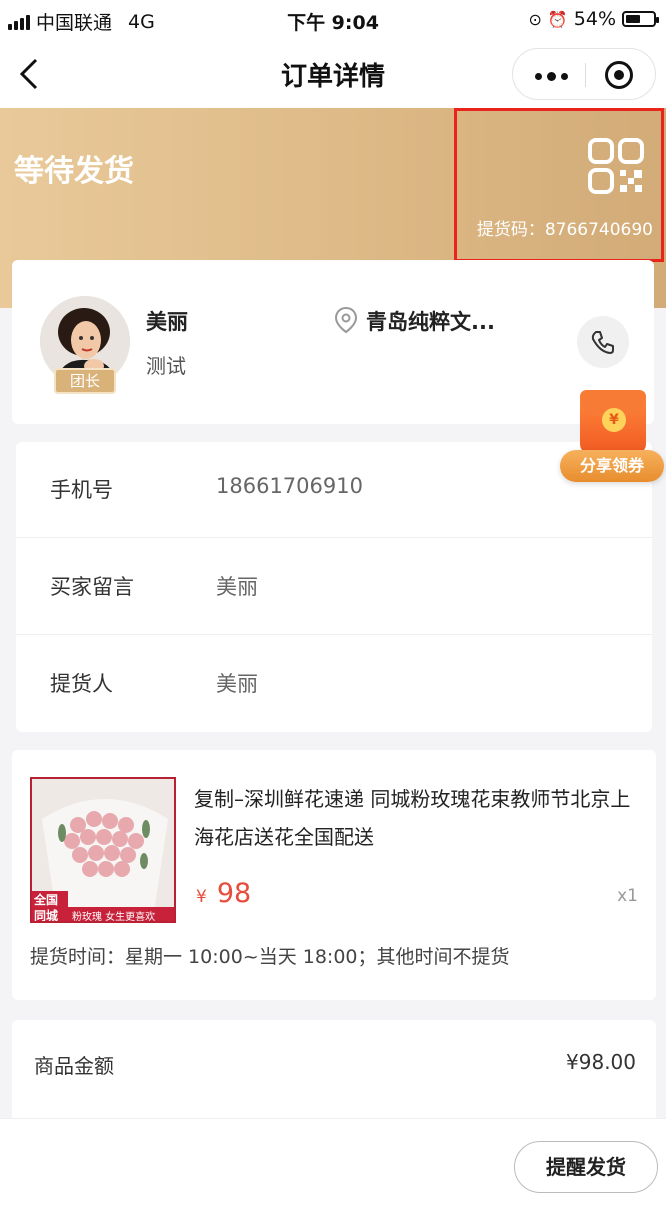 This screenshot has width=666, height=1217. What do you see at coordinates (103, 850) in the screenshot?
I see `product-image: 全国 同城 粉玫瑰 女生更喜欢` at bounding box center [103, 850].